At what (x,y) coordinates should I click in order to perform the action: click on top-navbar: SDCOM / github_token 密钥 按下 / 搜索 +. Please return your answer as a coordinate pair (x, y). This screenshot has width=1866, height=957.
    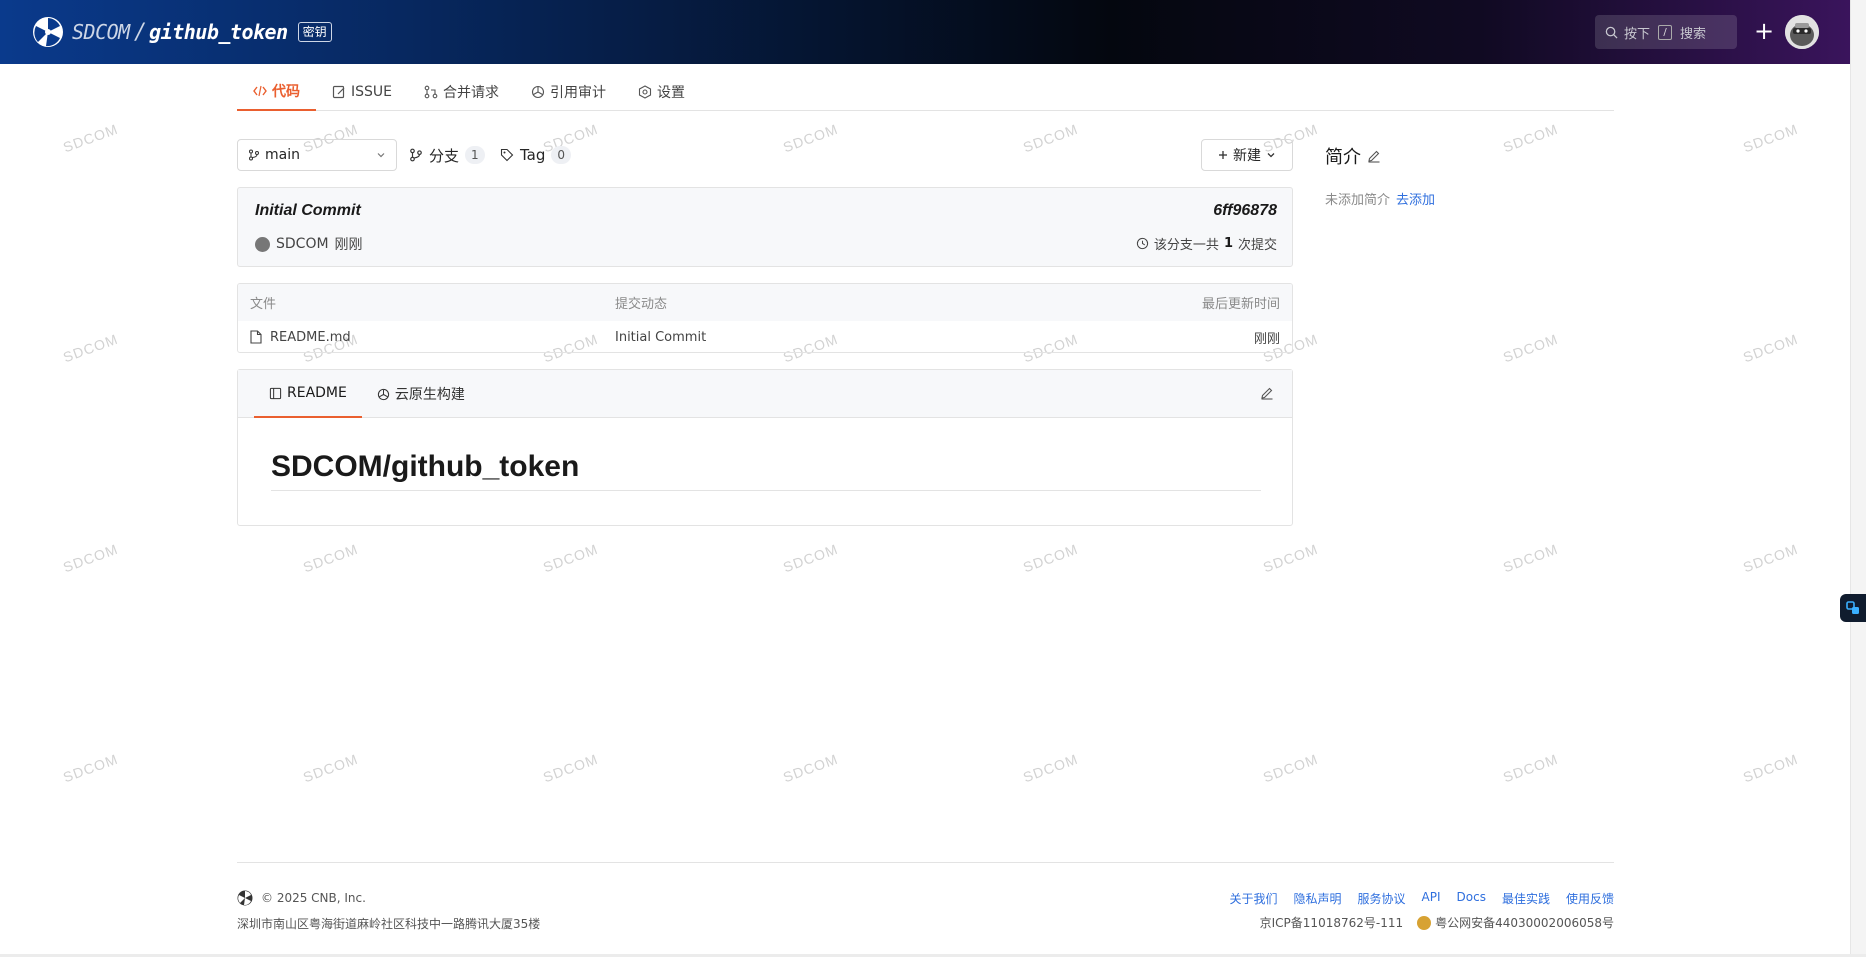
    Looking at the image, I should click on (925, 32).